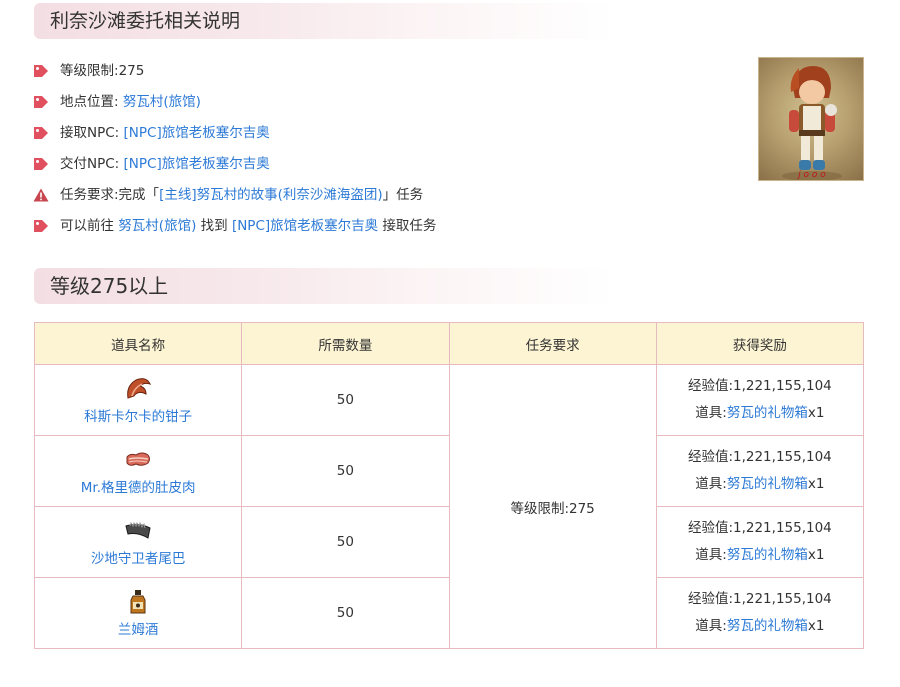  What do you see at coordinates (138, 628) in the screenshot?
I see `item-name-link: 兰姆酒` at bounding box center [138, 628].